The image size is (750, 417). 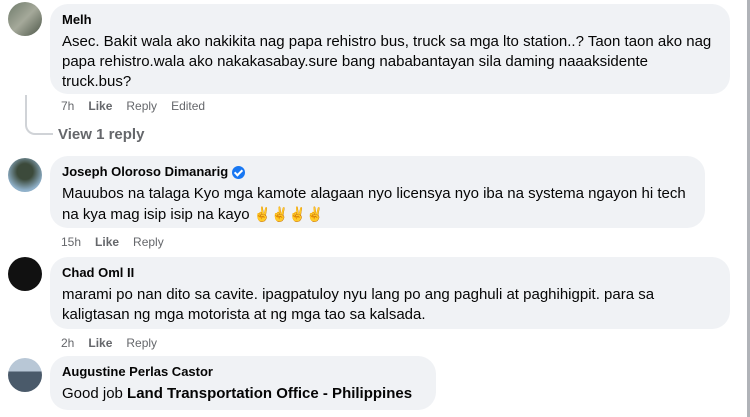 What do you see at coordinates (243, 372) in the screenshot?
I see `comment-author: Augustine Perlas Castor` at bounding box center [243, 372].